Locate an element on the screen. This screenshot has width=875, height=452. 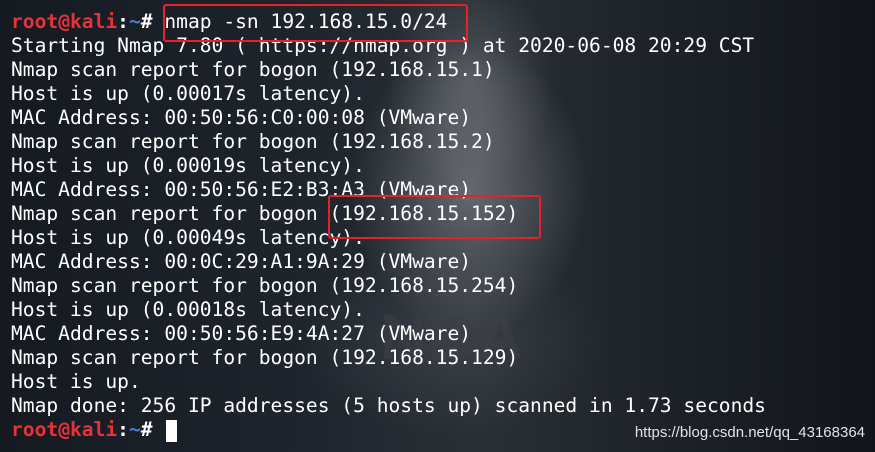
output-line: Host is up (0.00017s latency). is located at coordinates (188, 93).